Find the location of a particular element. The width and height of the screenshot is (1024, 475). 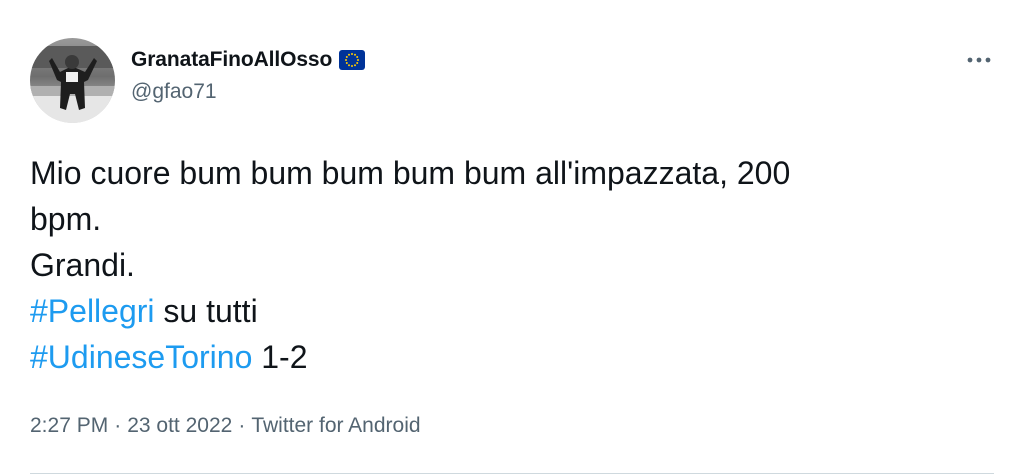

divider is located at coordinates (512, 473).